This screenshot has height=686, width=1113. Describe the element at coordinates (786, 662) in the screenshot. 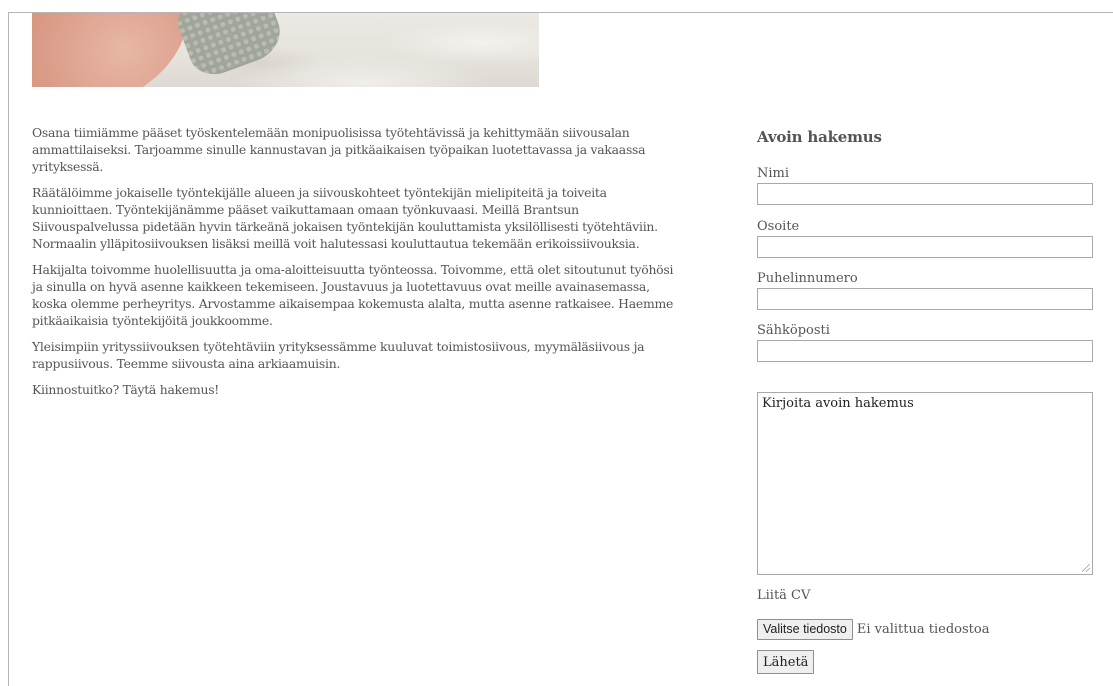

I see `submit-button: Lähetä` at that location.